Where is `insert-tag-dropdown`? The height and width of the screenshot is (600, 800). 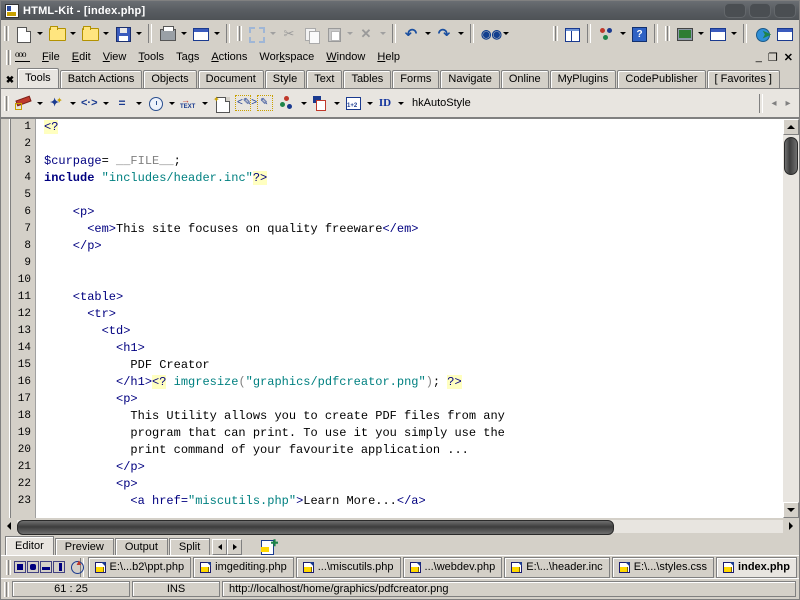
insert-tag-dropdown is located at coordinates (39, 103).